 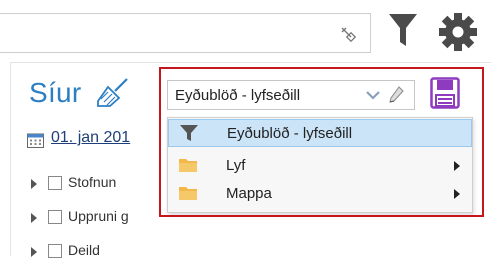 I want to click on clear-search-icon, so click(x=348, y=34).